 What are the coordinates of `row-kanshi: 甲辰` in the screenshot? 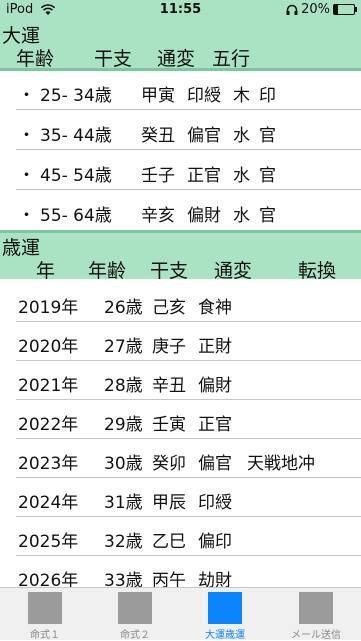 It's located at (169, 503).